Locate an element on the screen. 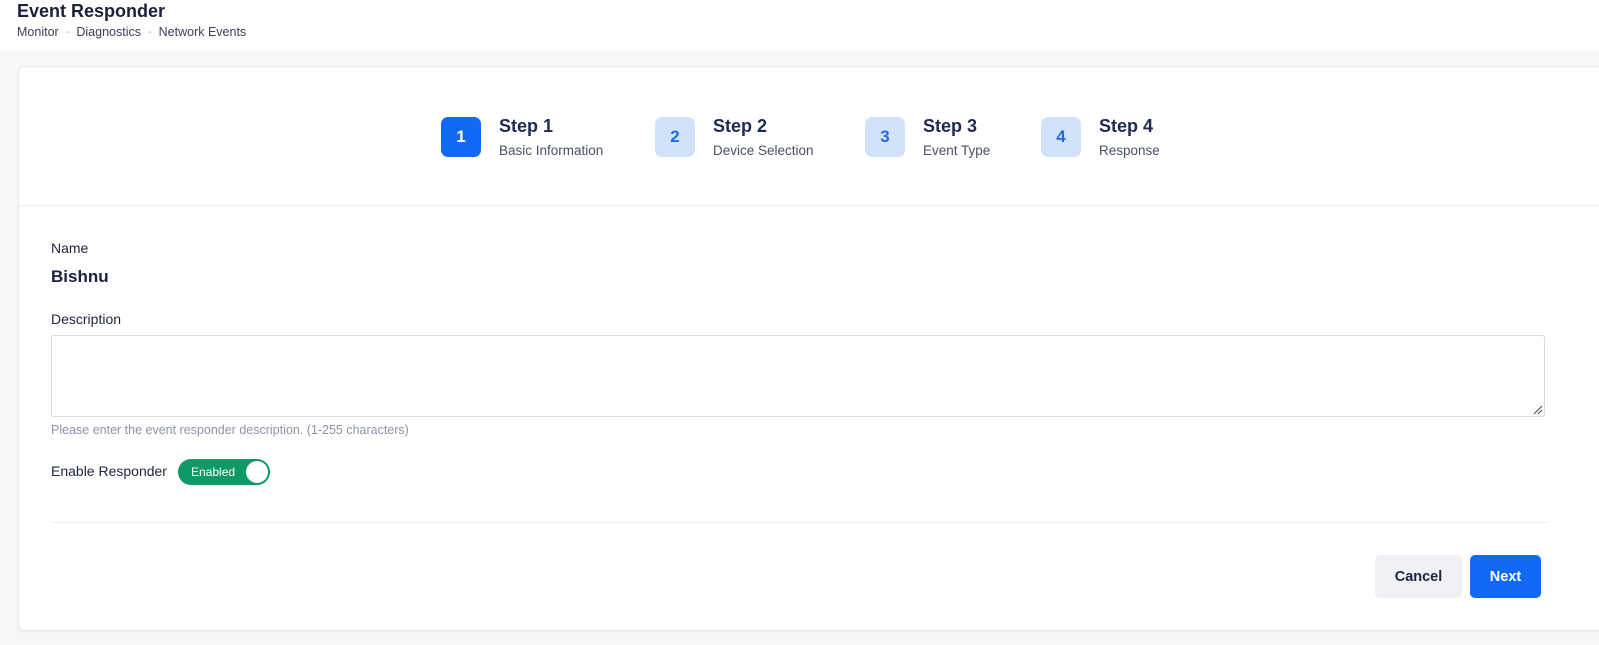  step-2: 2 Step 2 Device Selection is located at coordinates (734, 137).